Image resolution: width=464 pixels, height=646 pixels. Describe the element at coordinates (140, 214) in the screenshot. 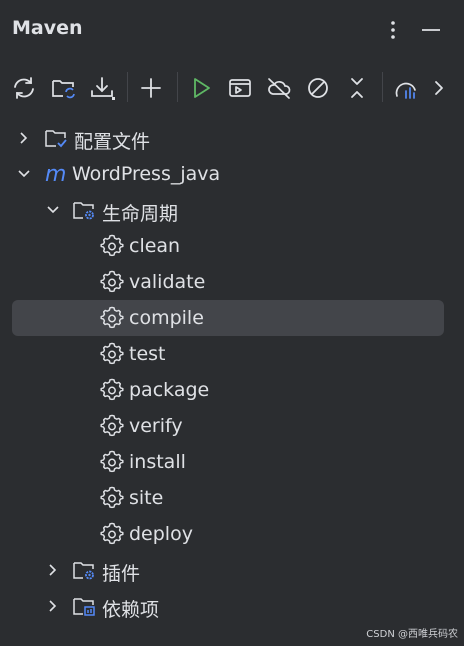

I see `lifecycle-label: 生命周期` at that location.